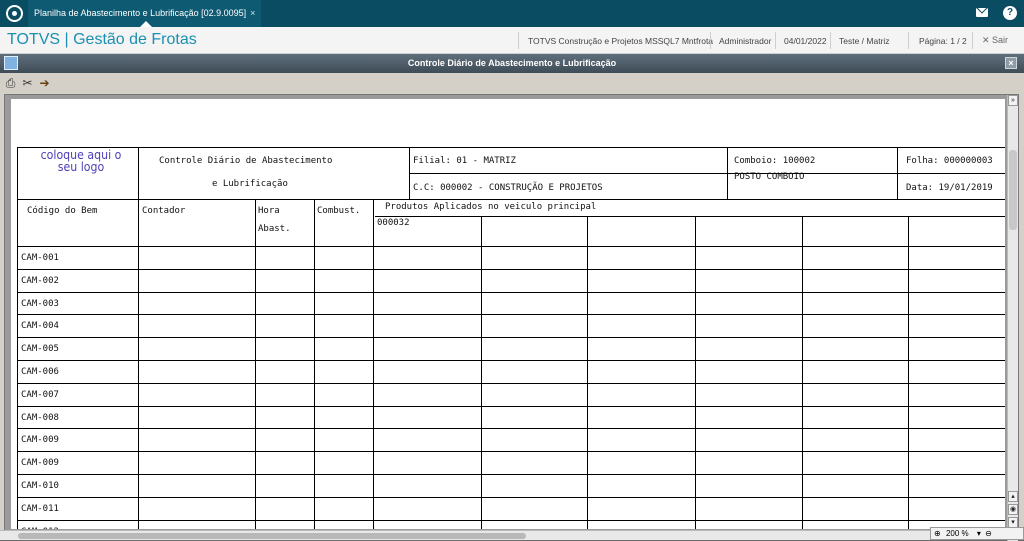 The height and width of the screenshot is (541, 1024). What do you see at coordinates (745, 41) in the screenshot?
I see `user-label: Administrador` at bounding box center [745, 41].